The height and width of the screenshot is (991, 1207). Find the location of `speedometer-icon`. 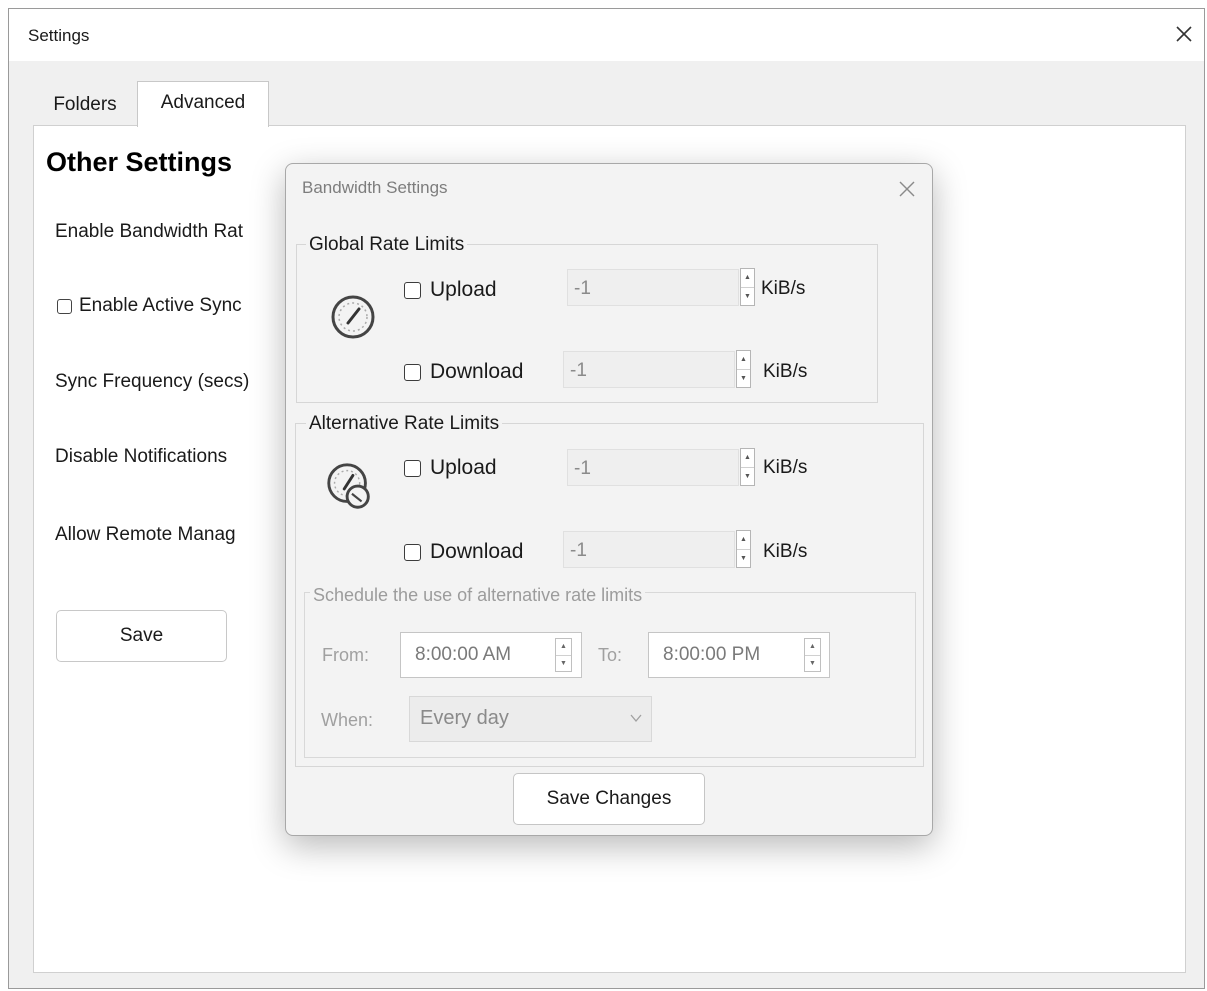

speedometer-icon is located at coordinates (353, 317).